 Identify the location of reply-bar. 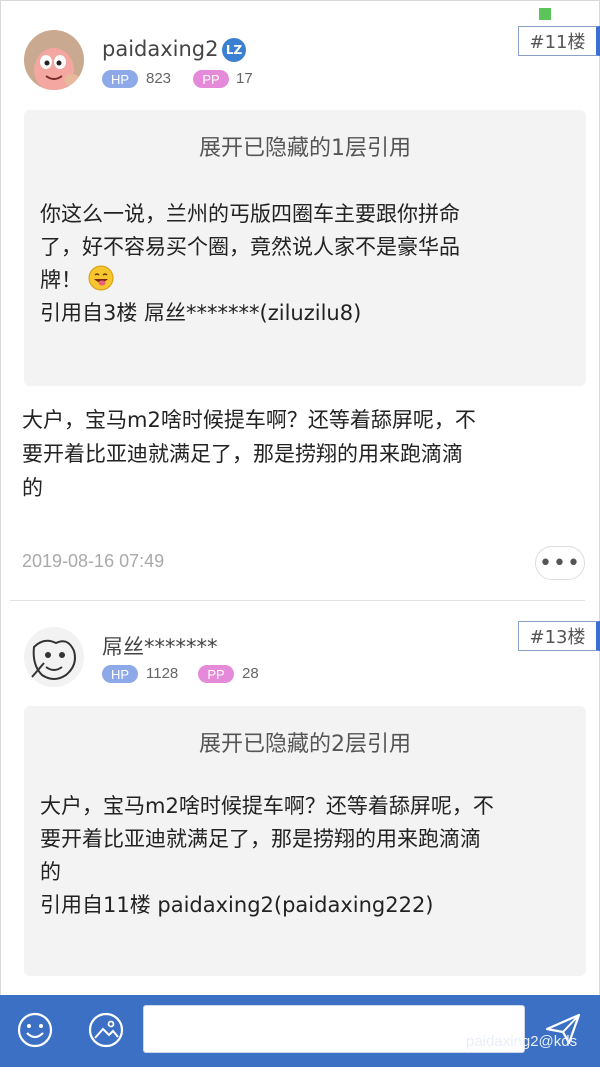
(300, 1031).